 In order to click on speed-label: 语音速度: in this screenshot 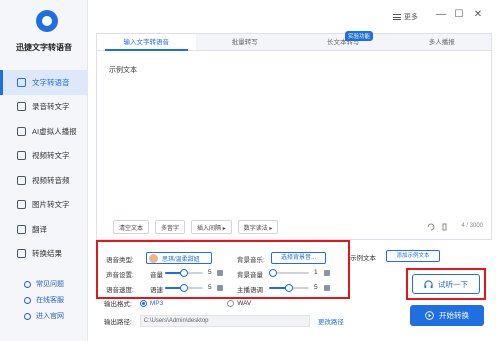, I will do `click(120, 290)`.